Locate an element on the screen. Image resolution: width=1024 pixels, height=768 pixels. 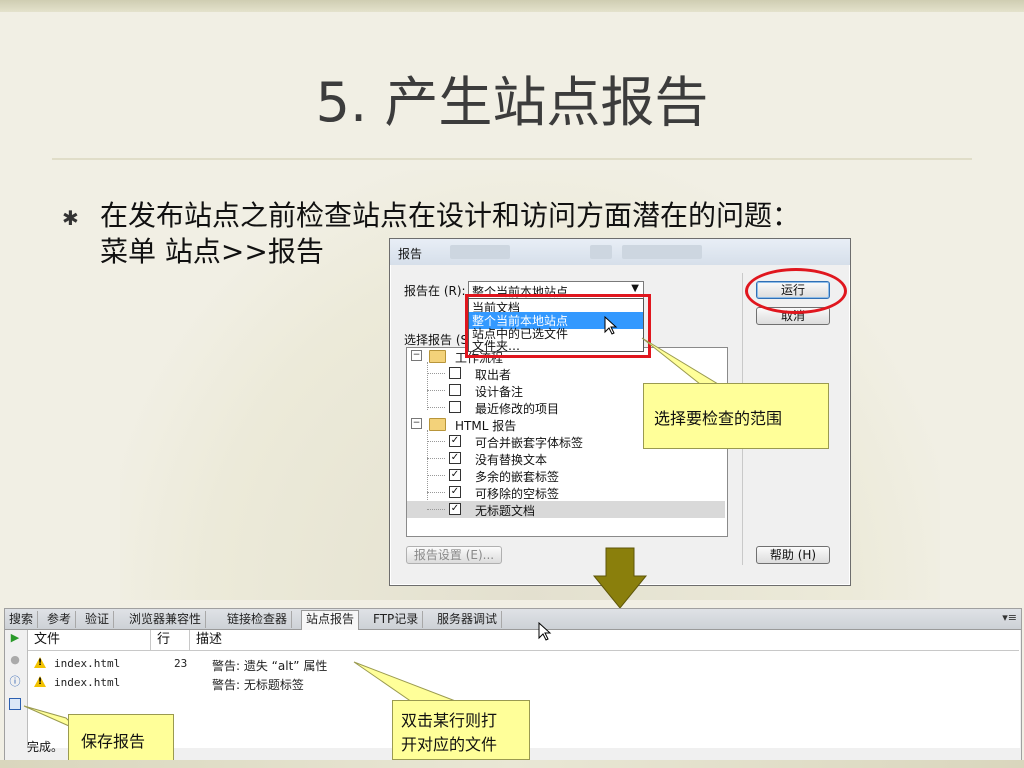
tree-node-label: HTML 报告 is located at coordinates (486, 426).